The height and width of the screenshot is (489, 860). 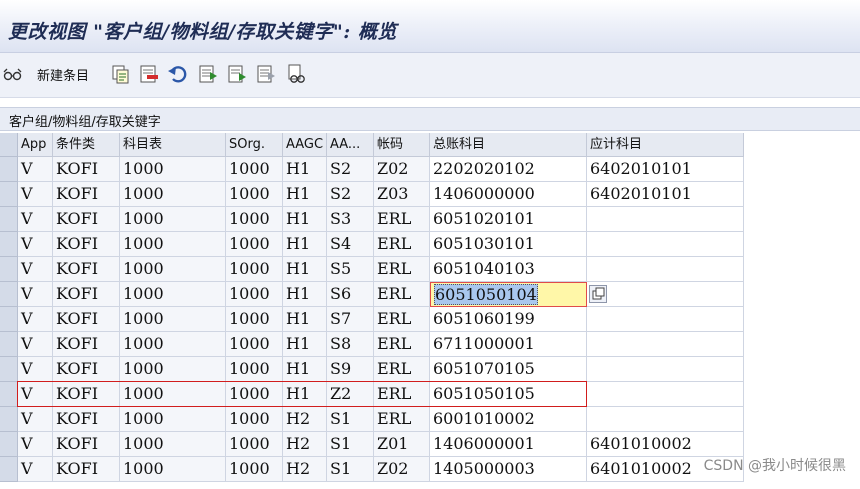 What do you see at coordinates (508, 344) in the screenshot?
I see `table-cell: 6711000001` at bounding box center [508, 344].